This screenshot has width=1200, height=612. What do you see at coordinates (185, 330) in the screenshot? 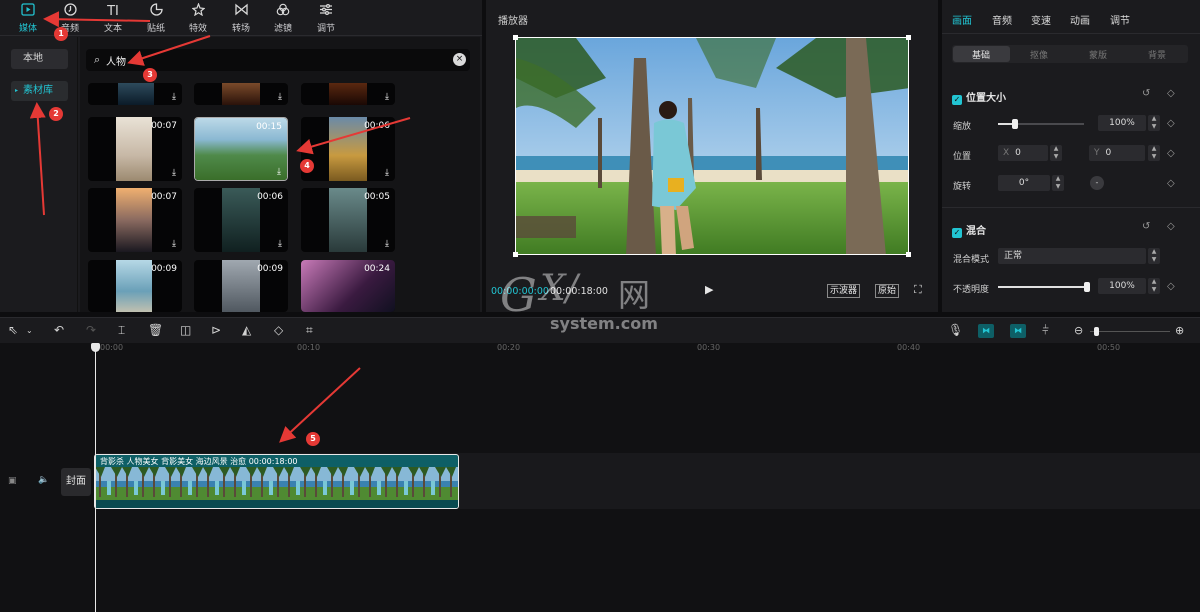
I see `freeze-icon: ◫` at bounding box center [185, 330].